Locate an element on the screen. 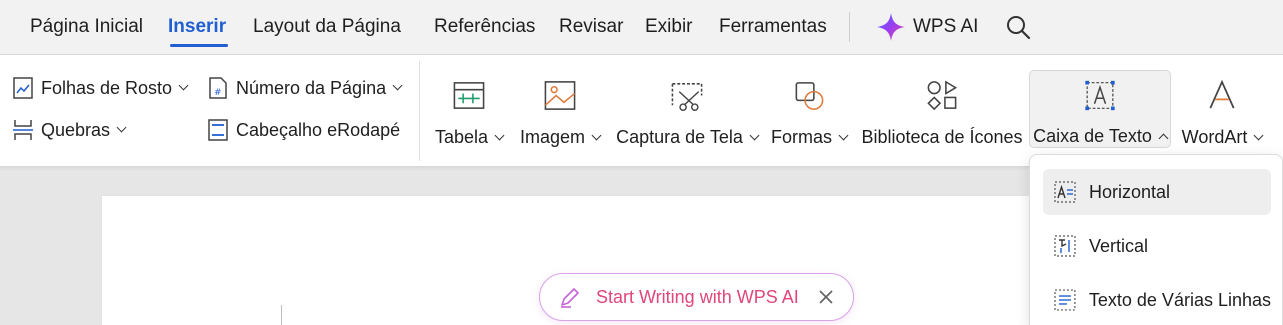 The width and height of the screenshot is (1283, 325). vertical-label: Vertical is located at coordinates (1119, 245).